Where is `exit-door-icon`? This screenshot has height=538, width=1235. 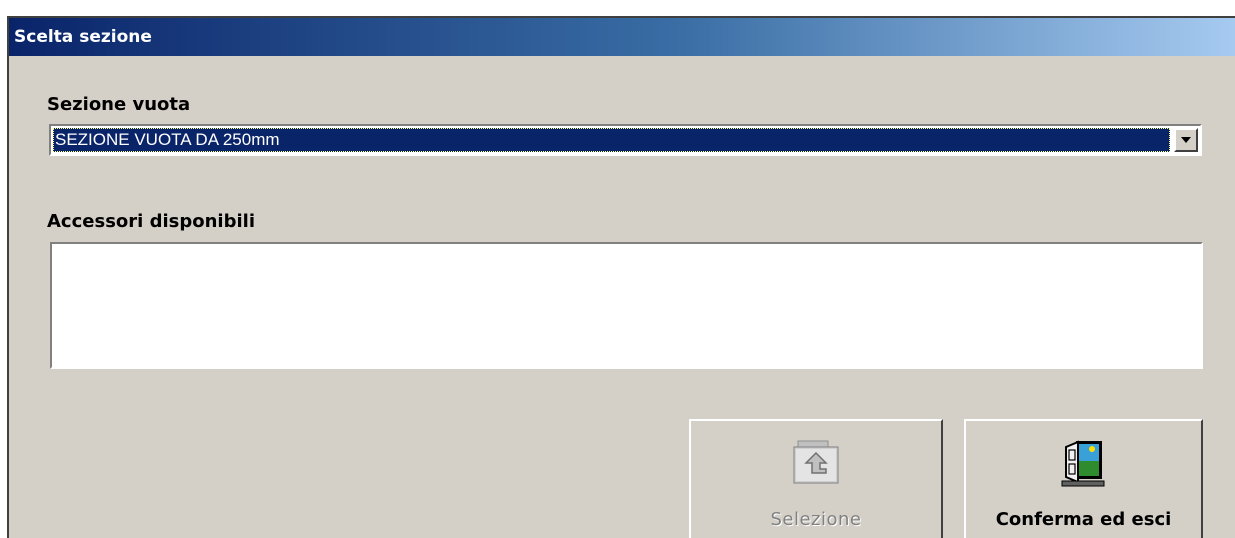
exit-door-icon is located at coordinates (1082, 463).